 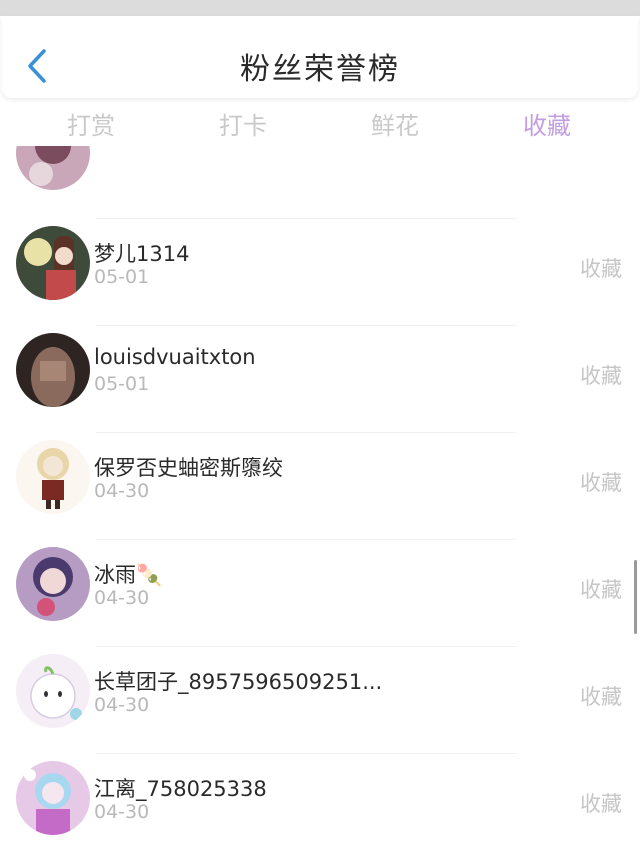 What do you see at coordinates (175, 357) in the screenshot?
I see `list-item-name: louisdvuaitxton` at bounding box center [175, 357].